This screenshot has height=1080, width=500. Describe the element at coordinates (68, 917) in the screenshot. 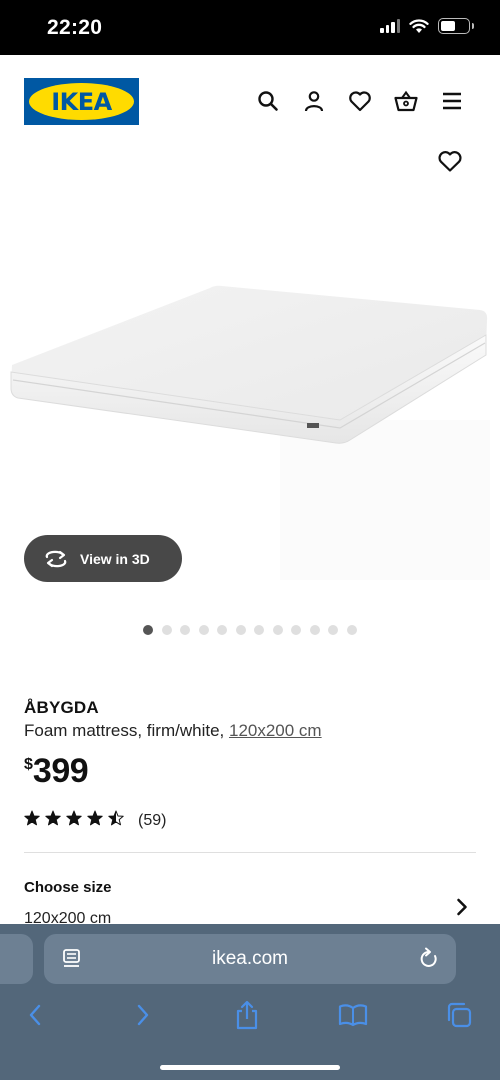

I see `selected-size: 120x200 cm` at that location.